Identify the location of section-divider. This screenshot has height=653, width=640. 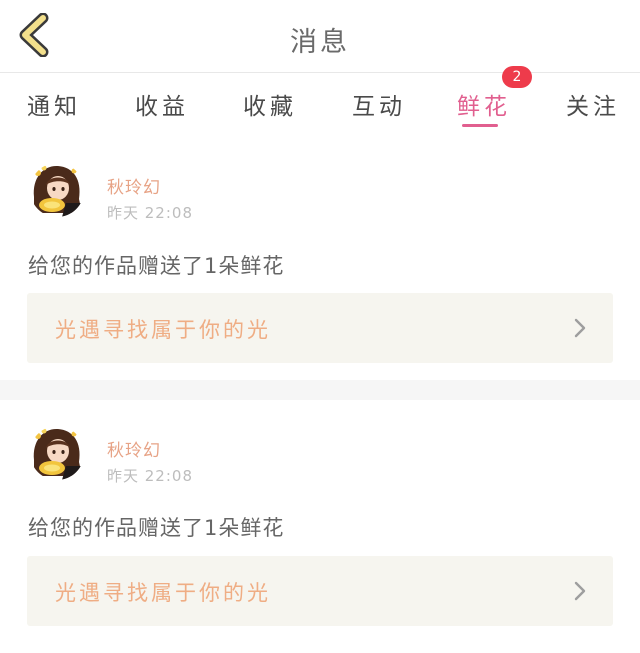
(320, 390).